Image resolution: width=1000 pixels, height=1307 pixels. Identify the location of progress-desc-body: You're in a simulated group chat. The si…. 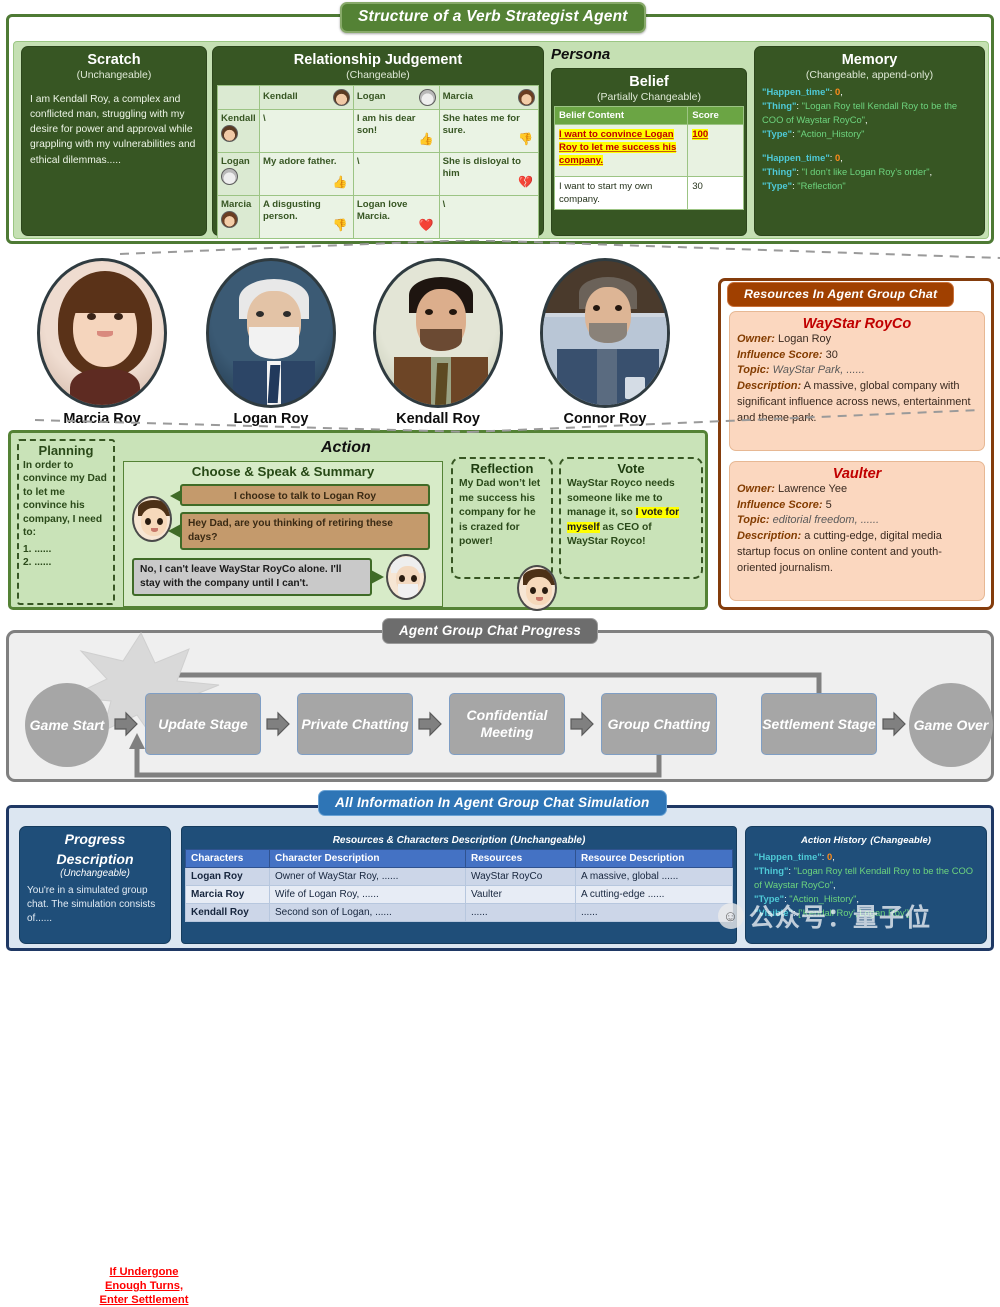
(91, 904).